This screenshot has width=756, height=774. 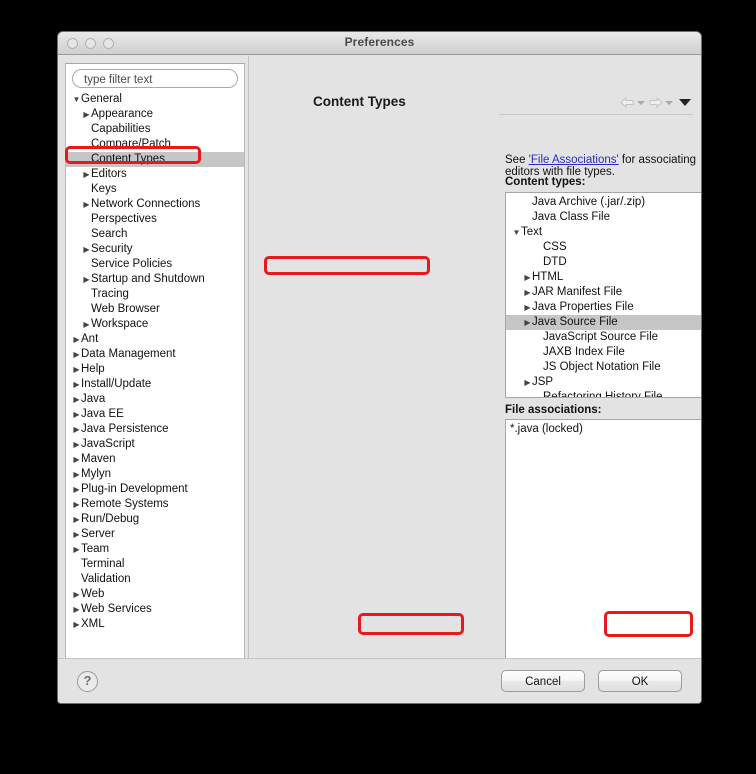 What do you see at coordinates (543, 681) in the screenshot?
I see `cancel-button: Cancel` at bounding box center [543, 681].